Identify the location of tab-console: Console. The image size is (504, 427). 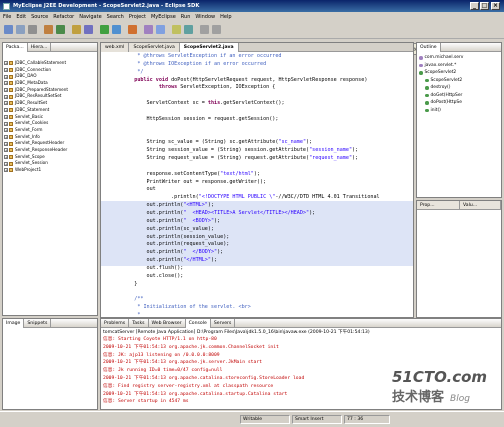
(198, 323).